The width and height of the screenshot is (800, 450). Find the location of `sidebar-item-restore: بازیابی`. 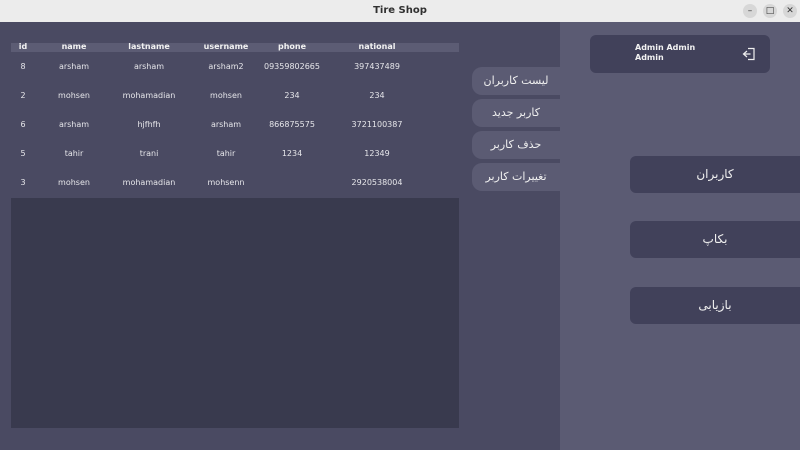

sidebar-item-restore: بازیابی is located at coordinates (715, 305).